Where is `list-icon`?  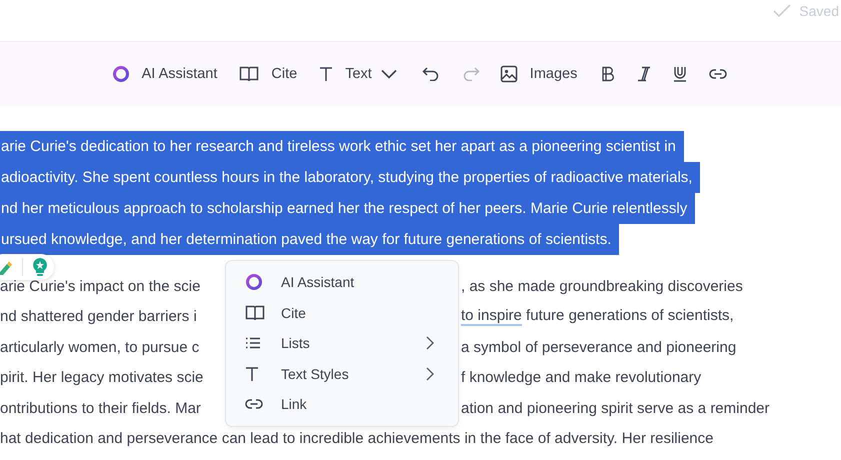
list-icon is located at coordinates (253, 343).